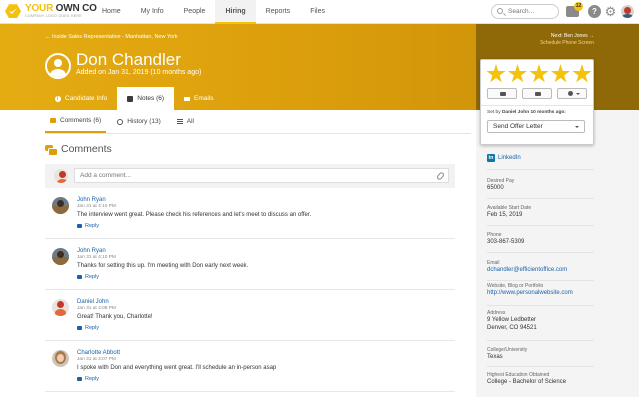 The width and height of the screenshot is (639, 397). I want to click on next-candidate-step: Schedule Phone Screen, so click(567, 42).